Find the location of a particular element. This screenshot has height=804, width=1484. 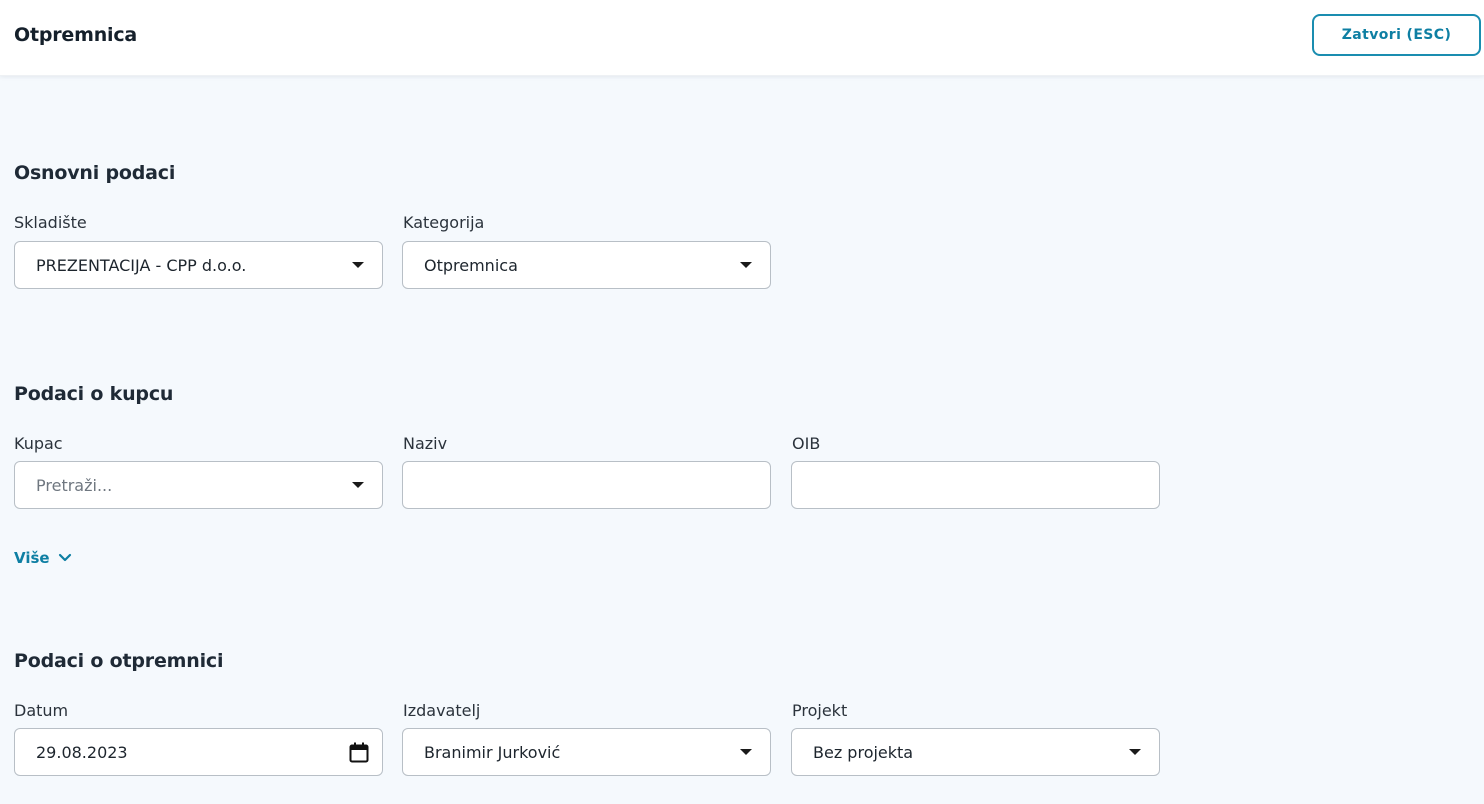

warehouse-select: PREZENTACIJA - CPP d.o.o. is located at coordinates (198, 265).